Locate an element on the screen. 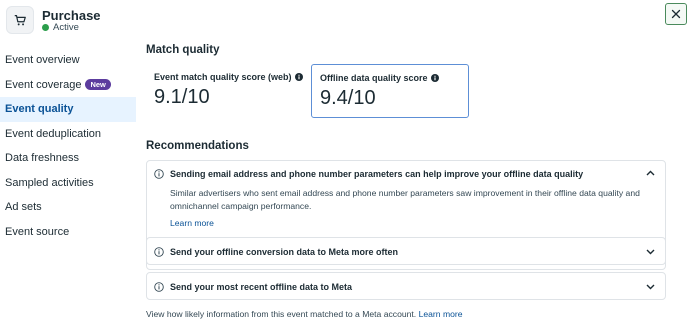 The image size is (690, 328). shopping-cart-icon is located at coordinates (20, 20).